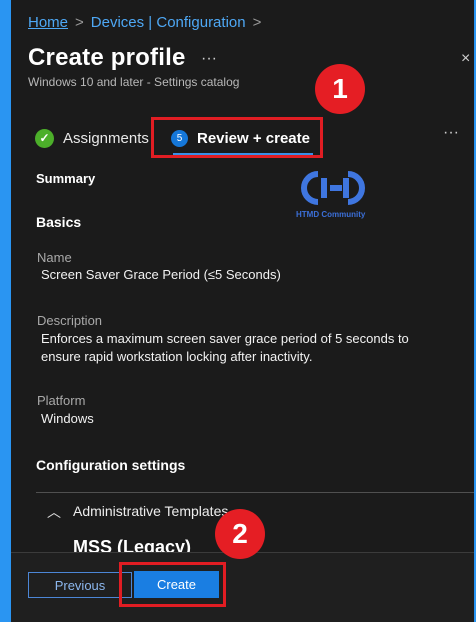 The image size is (476, 622). Describe the element at coordinates (134, 82) in the screenshot. I see `page-subtitle: Windows 10 and later - Settings catalog` at that location.